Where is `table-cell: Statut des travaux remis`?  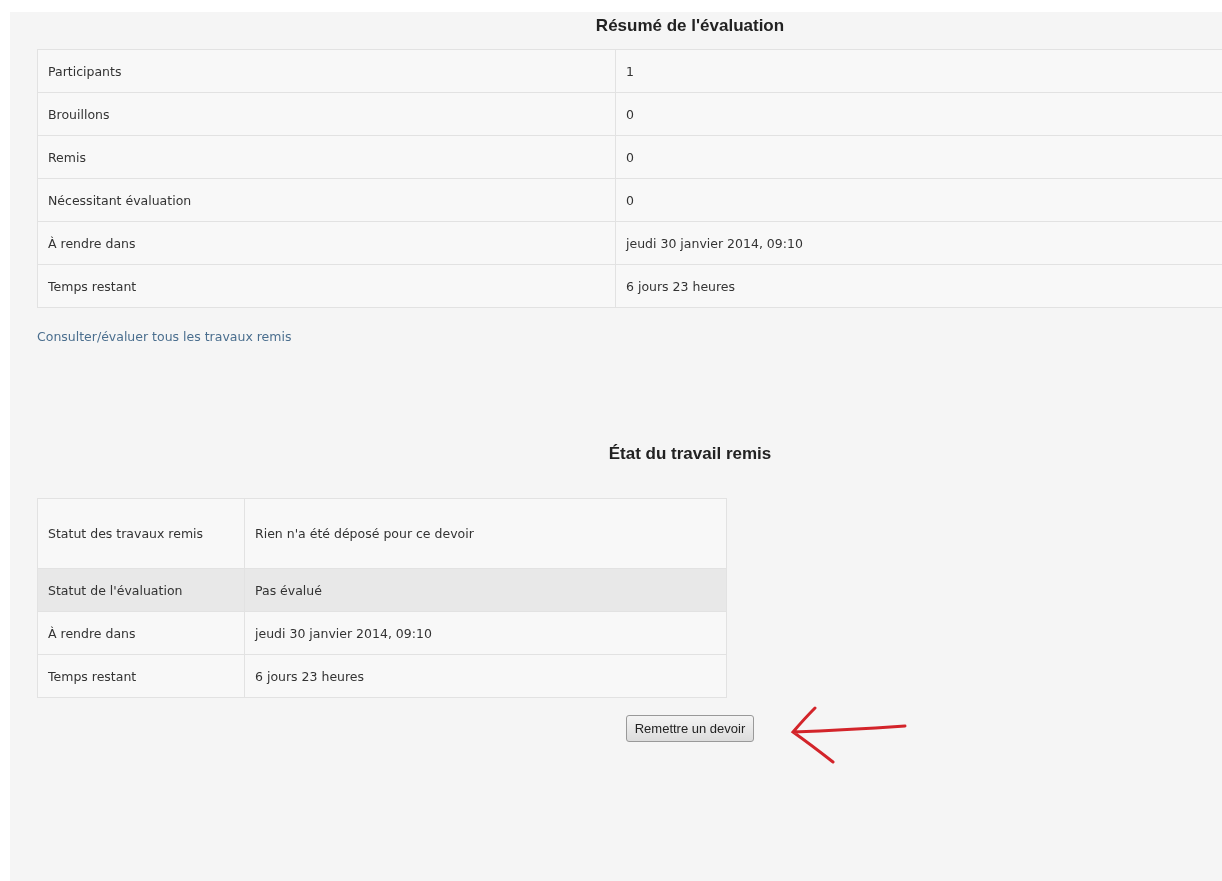
table-cell: Statut des travaux remis is located at coordinates (141, 533).